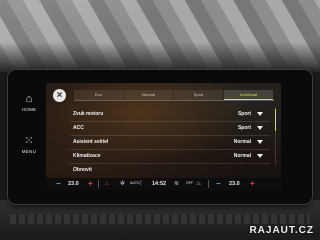 The height and width of the screenshot is (240, 320). Describe the element at coordinates (198, 95) in the screenshot. I see `tab-sport: Sport` at that location.